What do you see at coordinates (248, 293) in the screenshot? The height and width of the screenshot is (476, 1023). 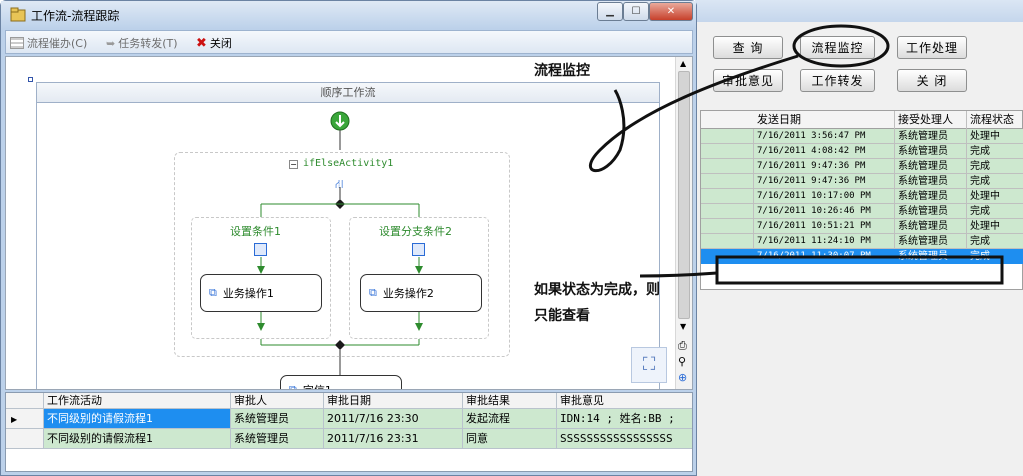 I see `act1-label: 业务操作1` at bounding box center [248, 293].